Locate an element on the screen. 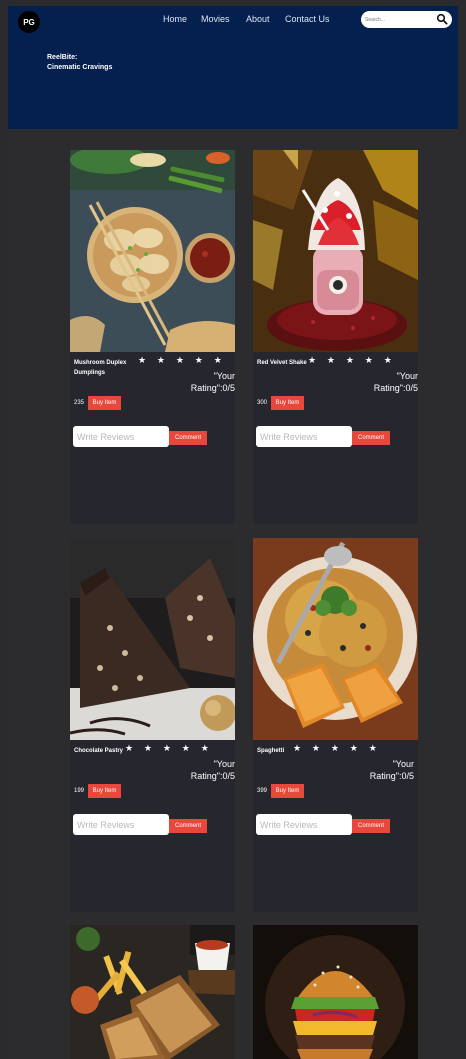 The width and height of the screenshot is (466, 1059). brand-line-2: Cinematic Cravings is located at coordinates (80, 67).